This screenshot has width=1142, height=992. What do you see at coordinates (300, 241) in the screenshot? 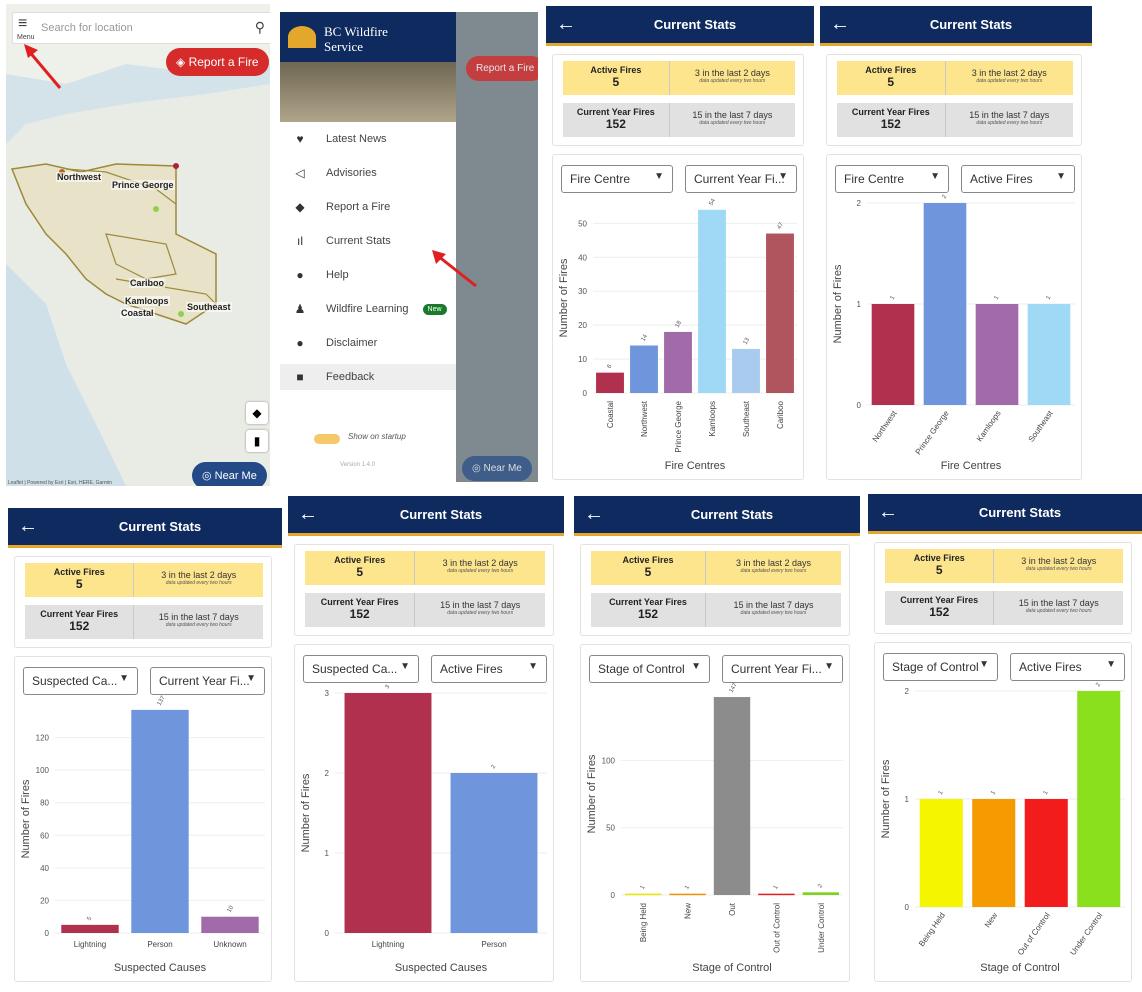
I see `bar-chart-icon: ıl` at bounding box center [300, 241].